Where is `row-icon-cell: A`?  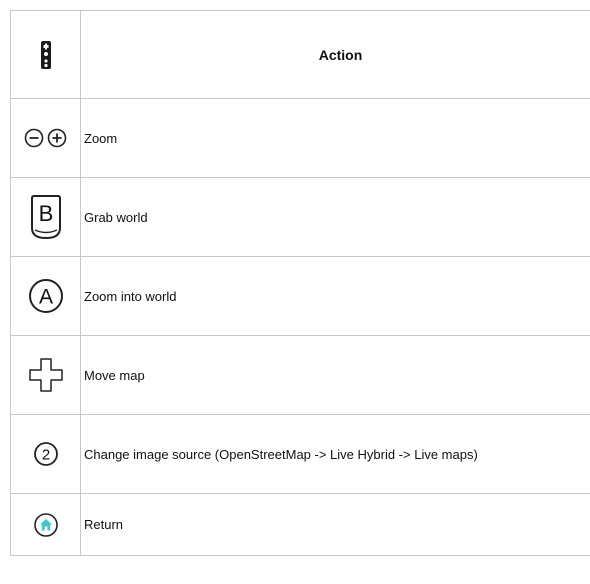 row-icon-cell: A is located at coordinates (45, 296).